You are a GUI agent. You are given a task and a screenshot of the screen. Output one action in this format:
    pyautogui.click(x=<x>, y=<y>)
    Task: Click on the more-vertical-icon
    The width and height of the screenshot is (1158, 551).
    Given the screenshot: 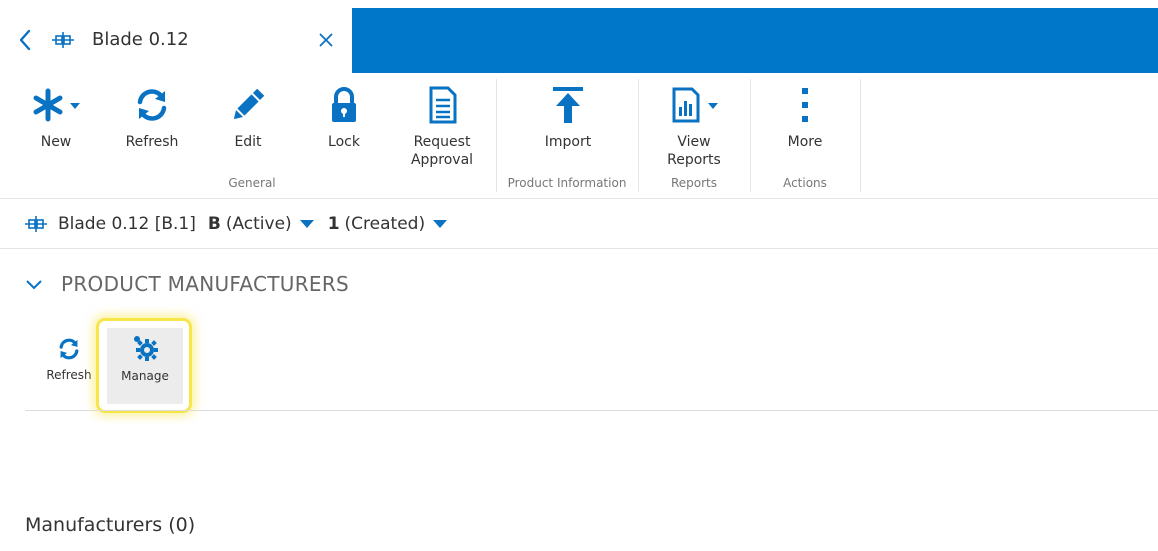 What is the action you would take?
    pyautogui.click(x=805, y=105)
    